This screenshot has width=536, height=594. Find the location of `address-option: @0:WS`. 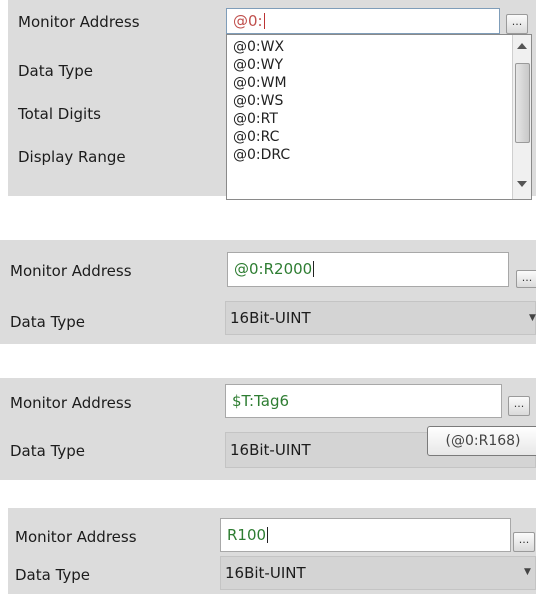

address-option: @0:WS is located at coordinates (261, 101).